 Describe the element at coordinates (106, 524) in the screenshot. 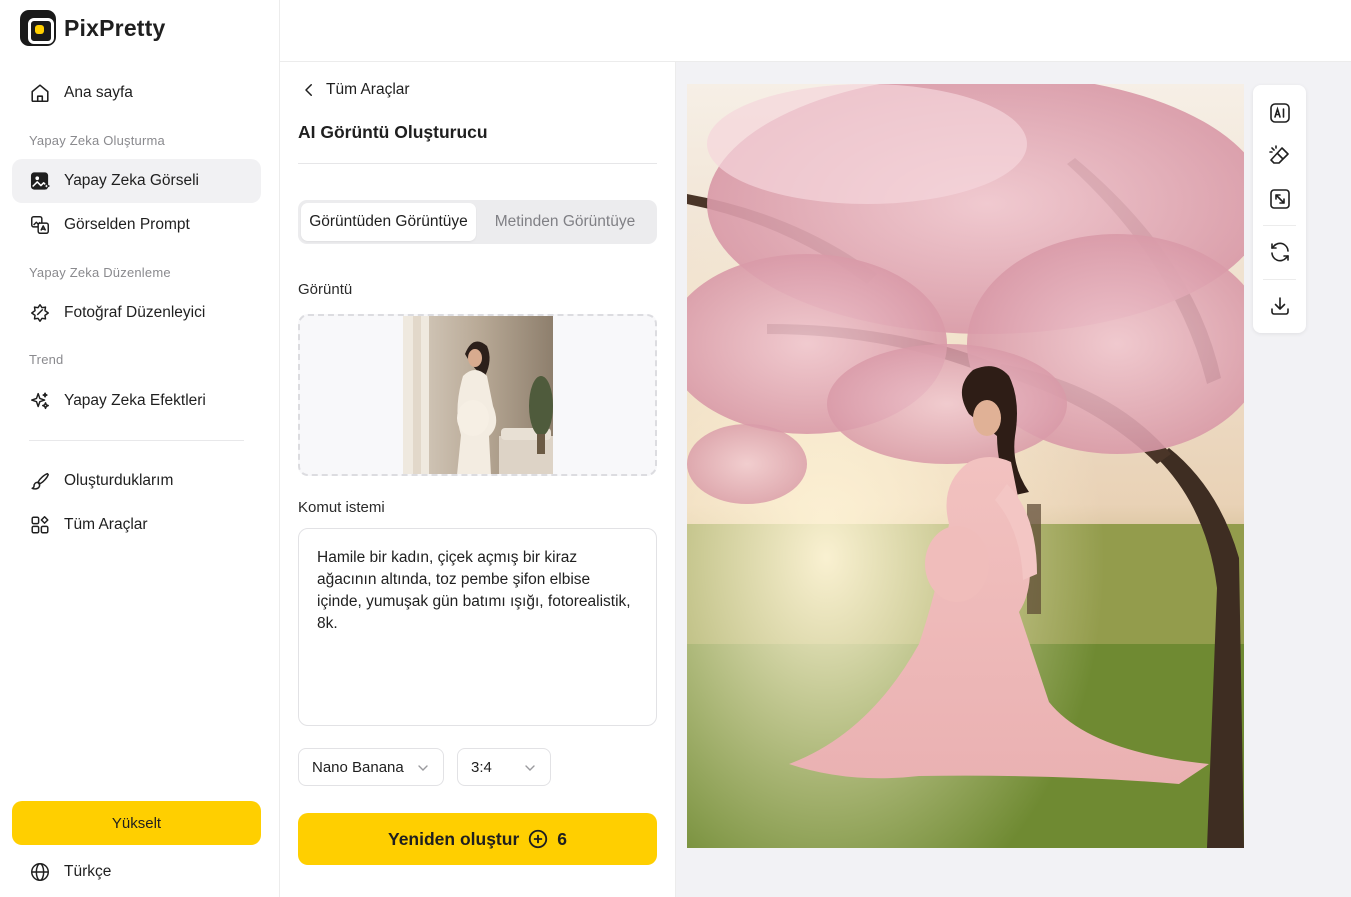

I see `sidebar-item-label: Tüm Araçlar` at that location.